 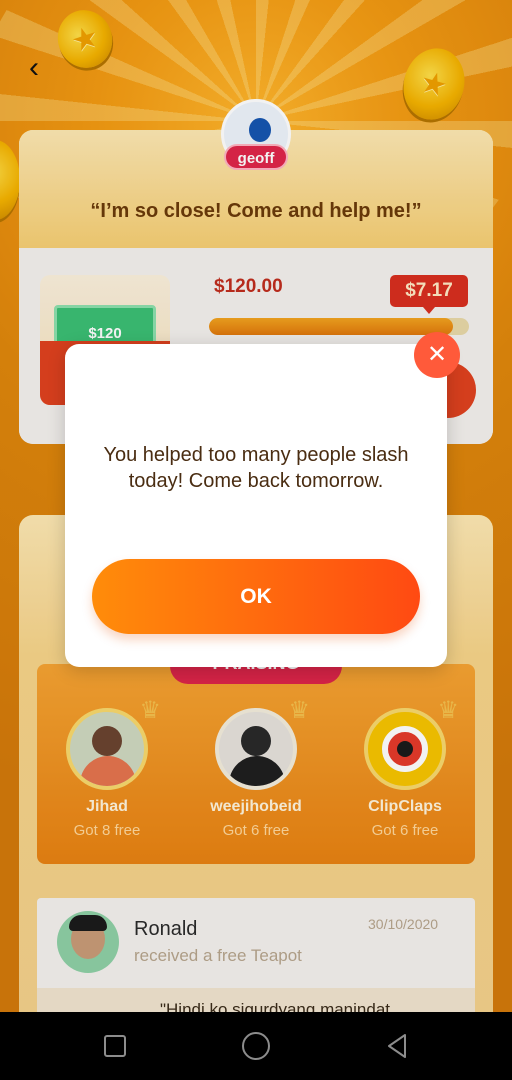 I want to click on home-button, so click(x=256, y=1046).